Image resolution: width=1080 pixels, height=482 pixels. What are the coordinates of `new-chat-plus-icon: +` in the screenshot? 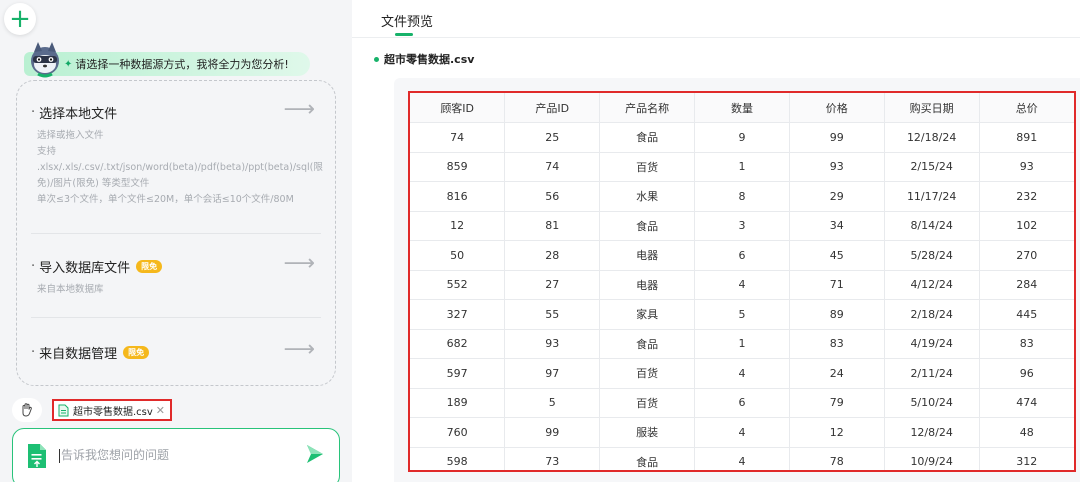 It's located at (20, 19).